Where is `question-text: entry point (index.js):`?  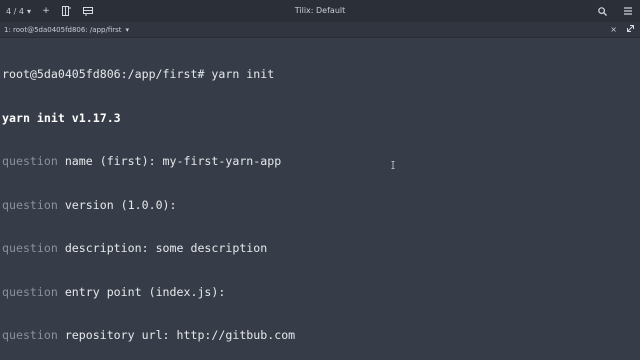
question-text: entry point (index.js): is located at coordinates (141, 291).